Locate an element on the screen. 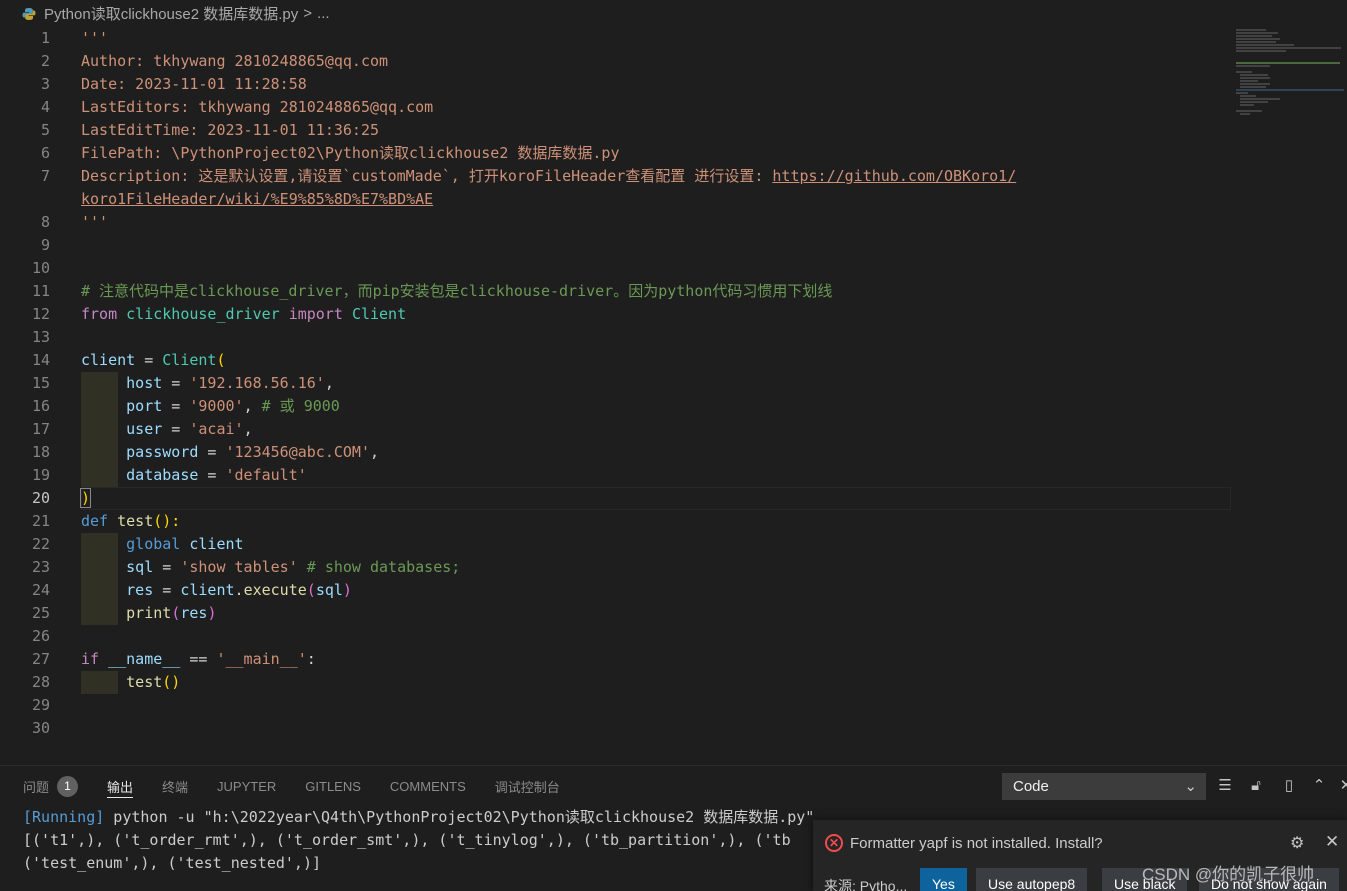  code-line: test() is located at coordinates (130, 682).